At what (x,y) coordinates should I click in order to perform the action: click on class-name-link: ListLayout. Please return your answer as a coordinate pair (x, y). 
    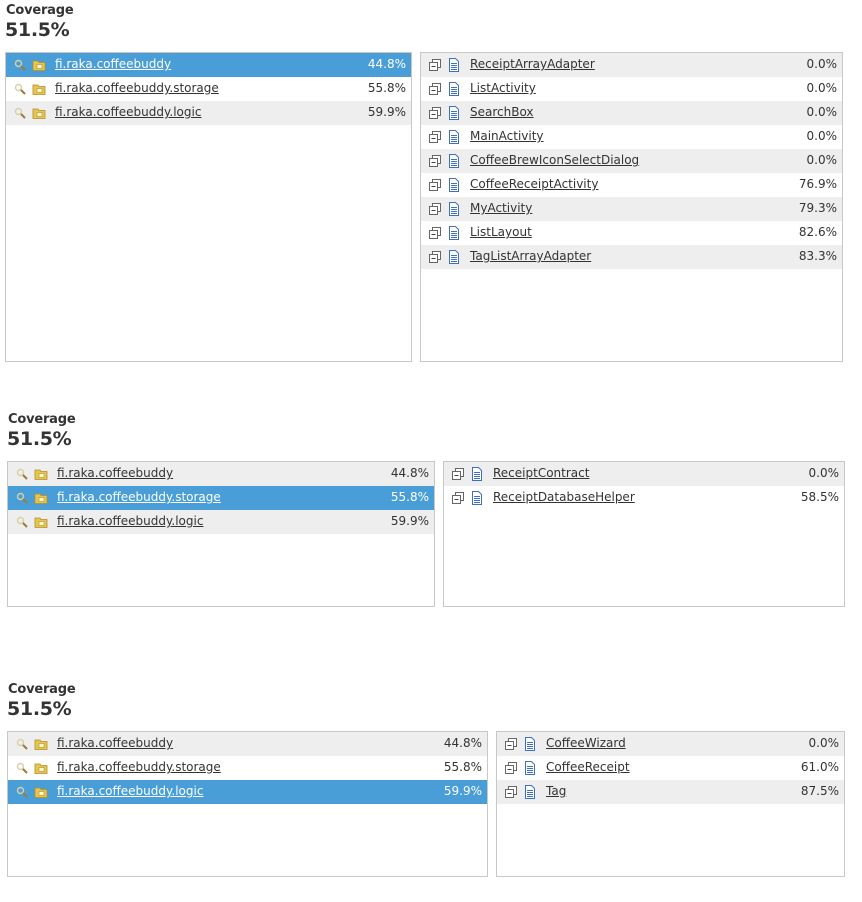
    Looking at the image, I should click on (501, 232).